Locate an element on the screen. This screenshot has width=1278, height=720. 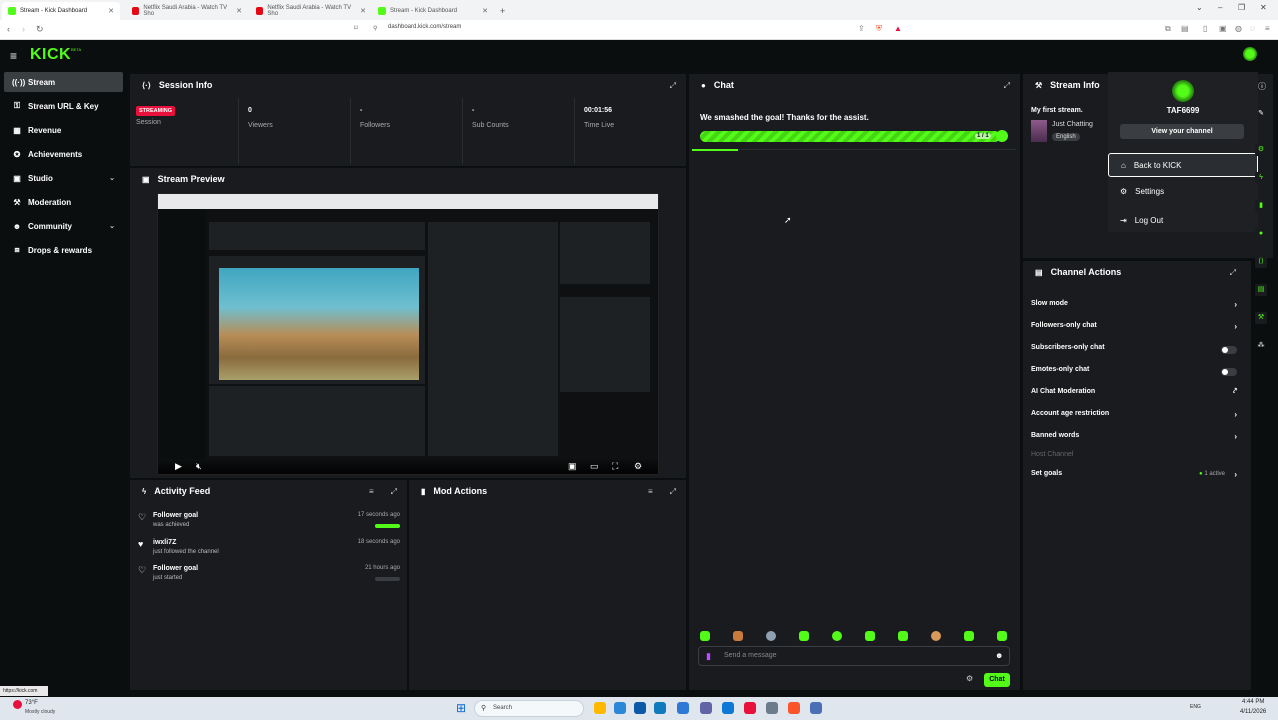
tab-search-icon: ⌄ is located at coordinates (1199, 7).